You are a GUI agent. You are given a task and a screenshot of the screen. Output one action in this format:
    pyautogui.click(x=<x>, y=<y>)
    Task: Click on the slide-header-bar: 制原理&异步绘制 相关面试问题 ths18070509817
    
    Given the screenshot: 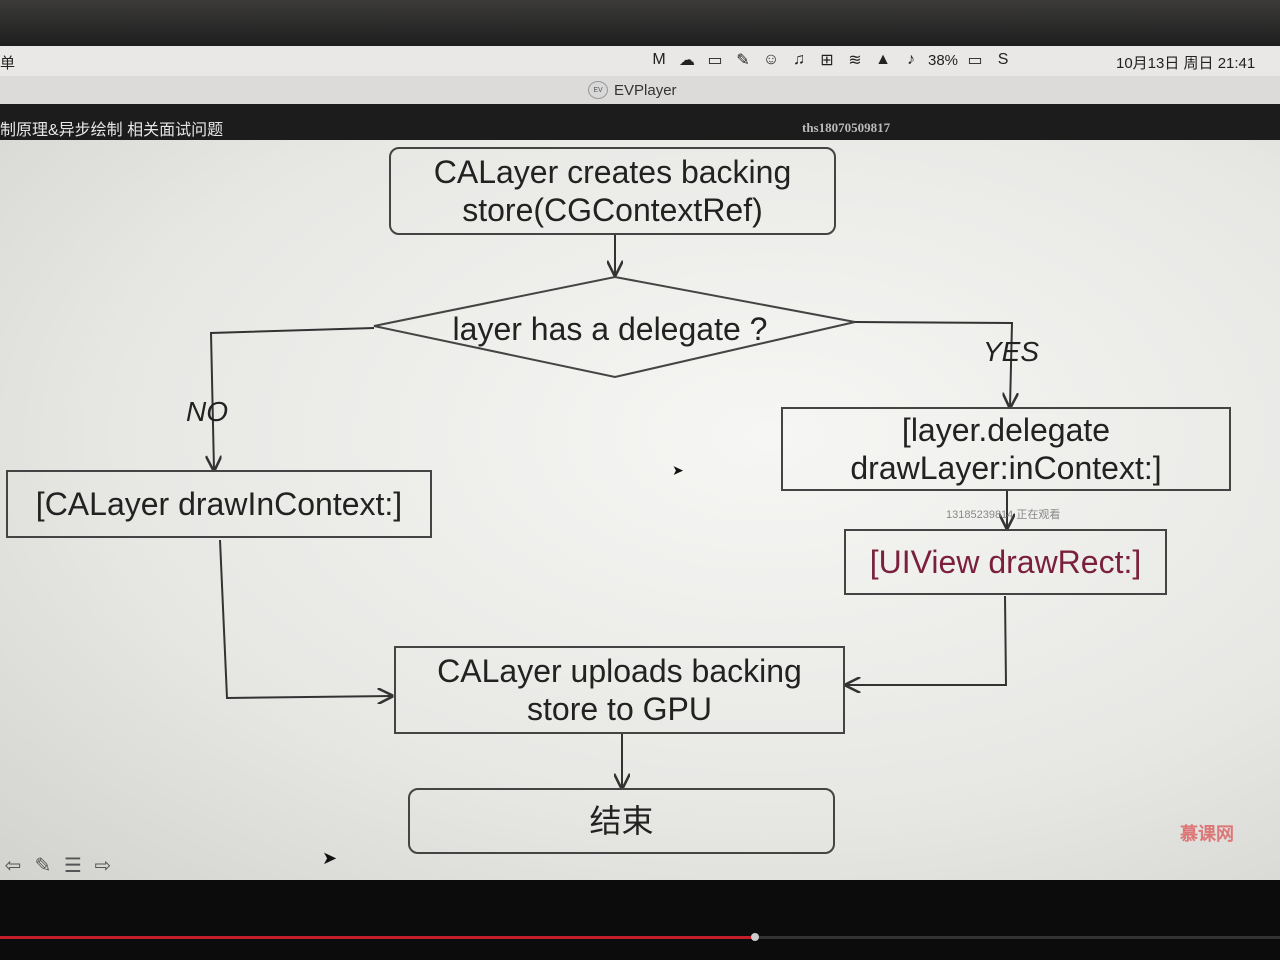 What is the action you would take?
    pyautogui.click(x=640, y=124)
    